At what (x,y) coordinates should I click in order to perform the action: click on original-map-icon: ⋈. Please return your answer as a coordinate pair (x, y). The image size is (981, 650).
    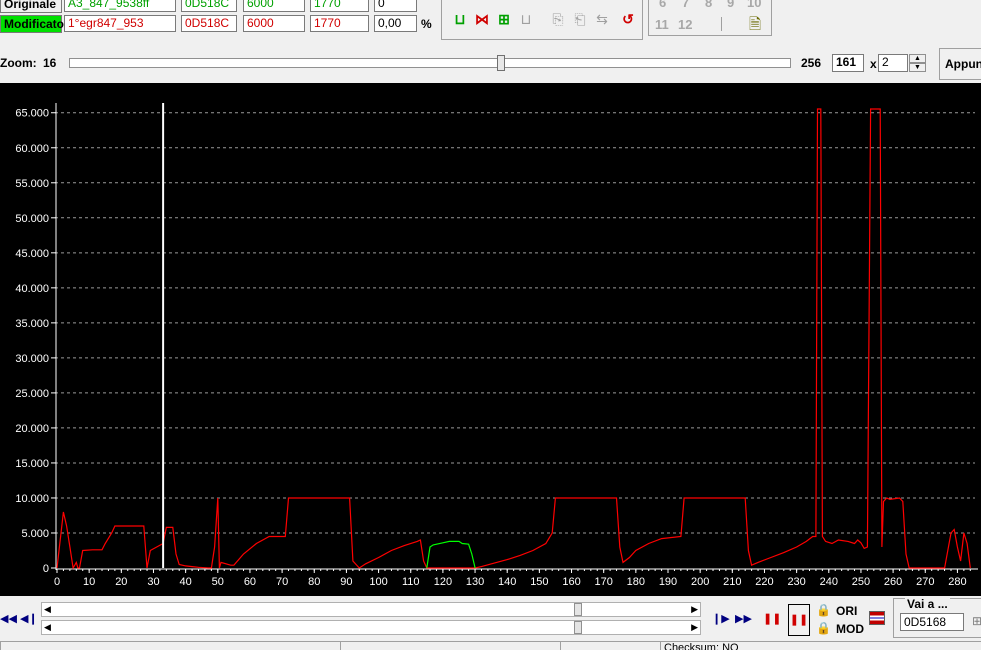
    Looking at the image, I should click on (482, 19).